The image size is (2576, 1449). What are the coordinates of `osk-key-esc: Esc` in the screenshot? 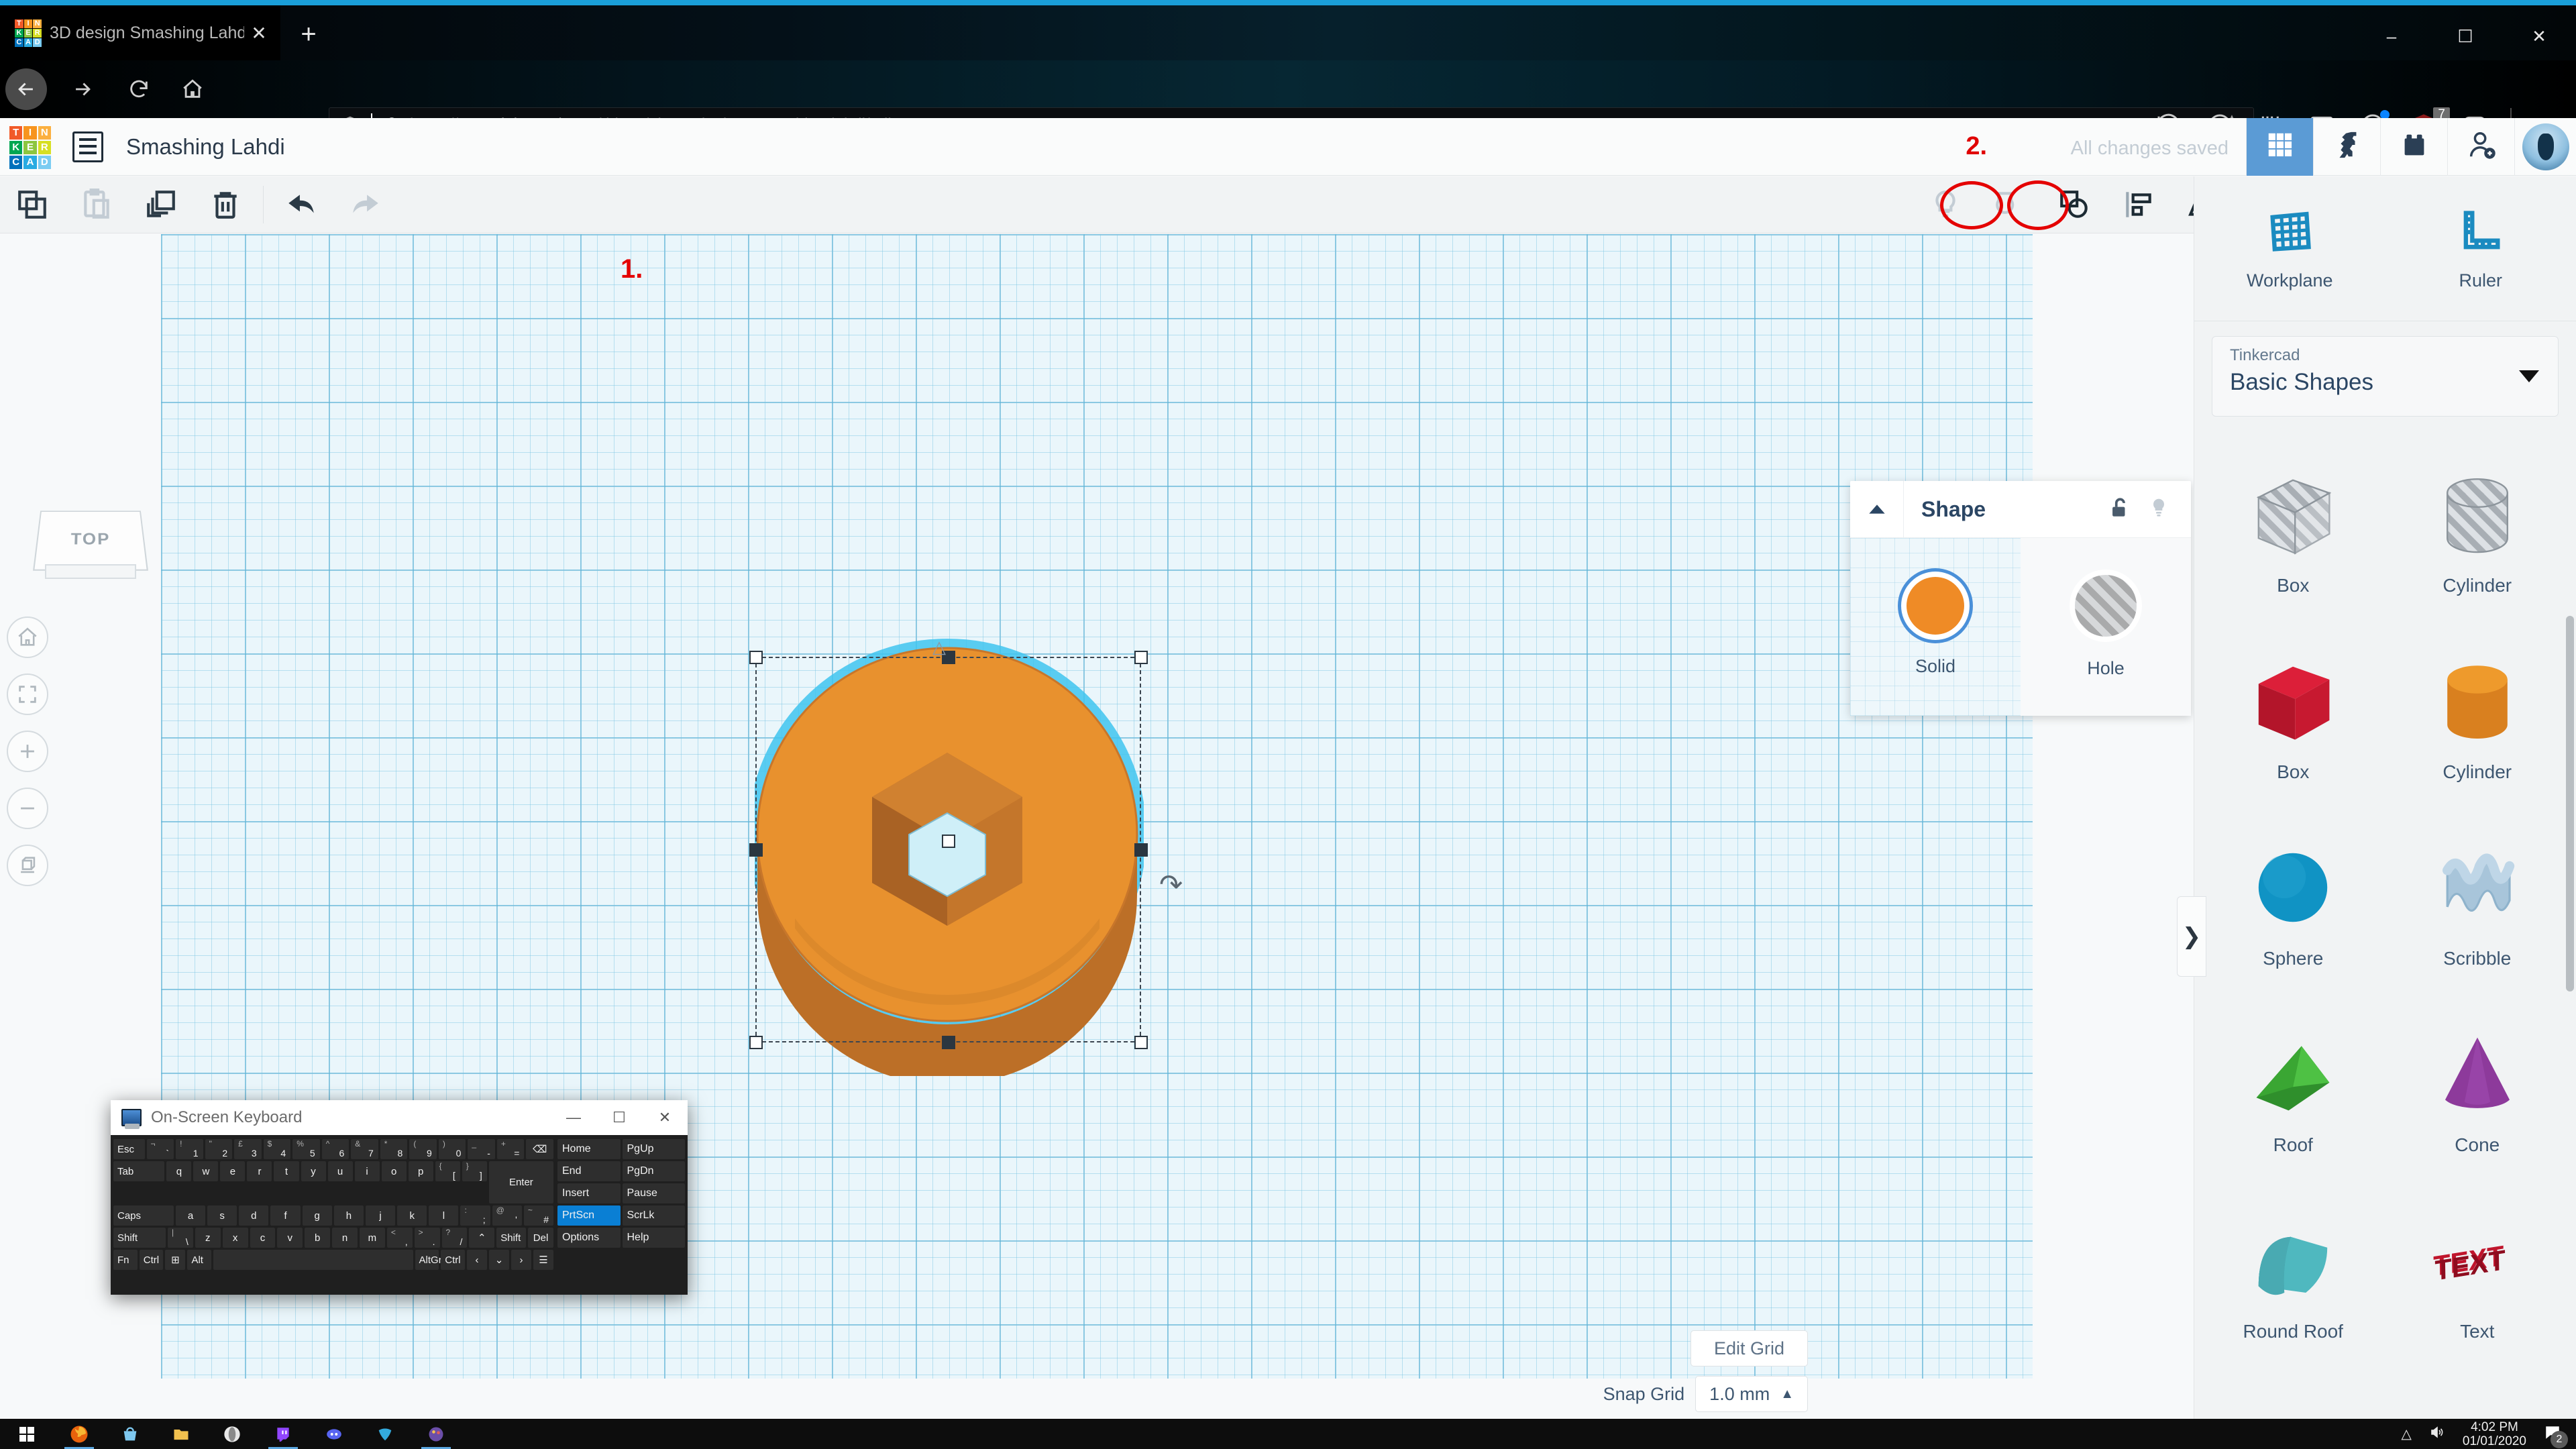 It's located at (129, 1149).